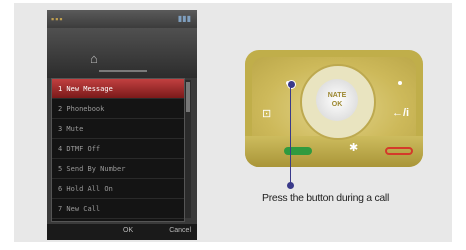  I want to click on nate-ok-button: NATE OK, so click(337, 100).